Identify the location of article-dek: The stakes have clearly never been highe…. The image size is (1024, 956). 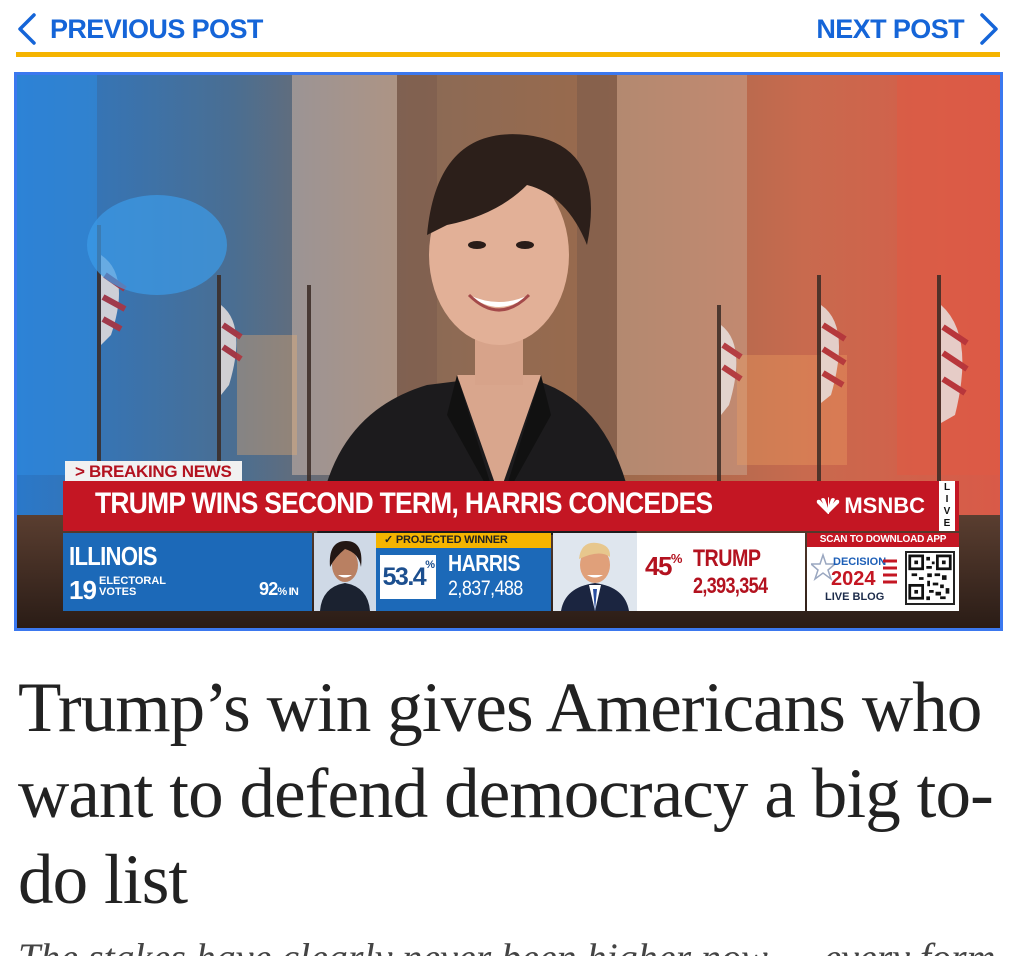
(513, 946).